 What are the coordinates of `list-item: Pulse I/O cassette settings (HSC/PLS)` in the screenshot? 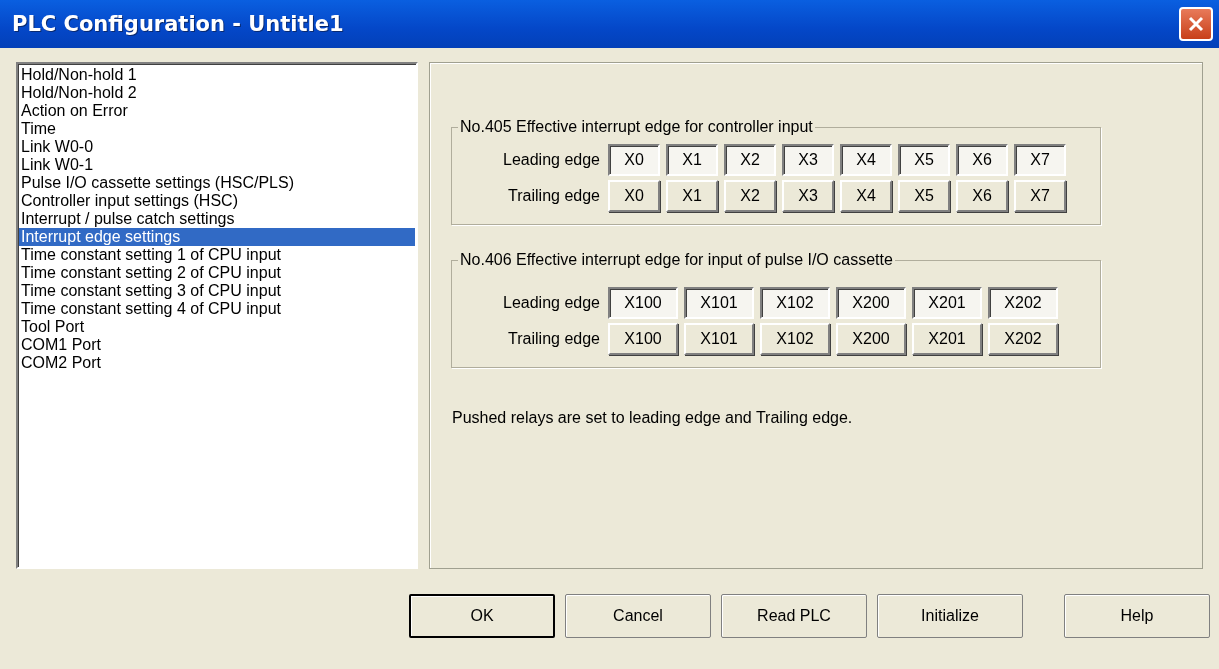 It's located at (217, 183).